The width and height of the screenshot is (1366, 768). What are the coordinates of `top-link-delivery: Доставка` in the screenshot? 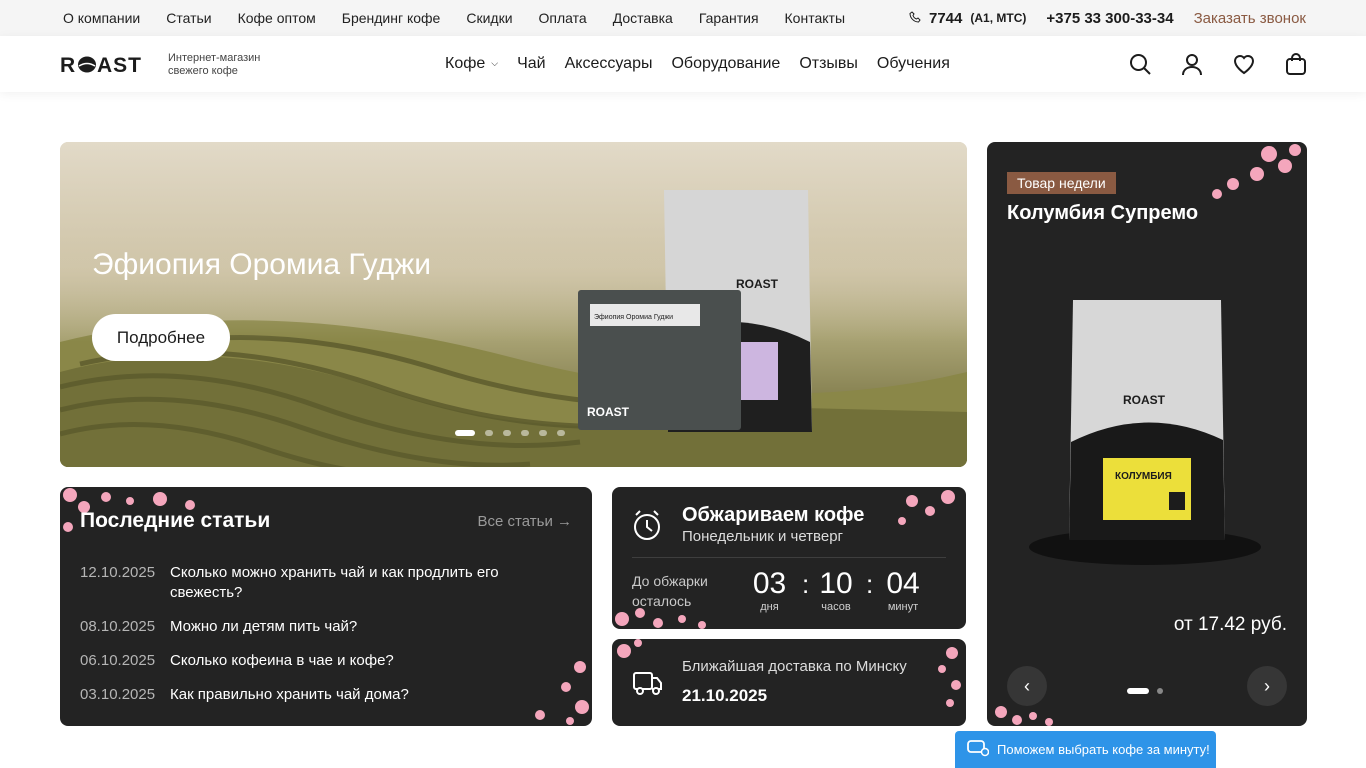 It's located at (643, 18).